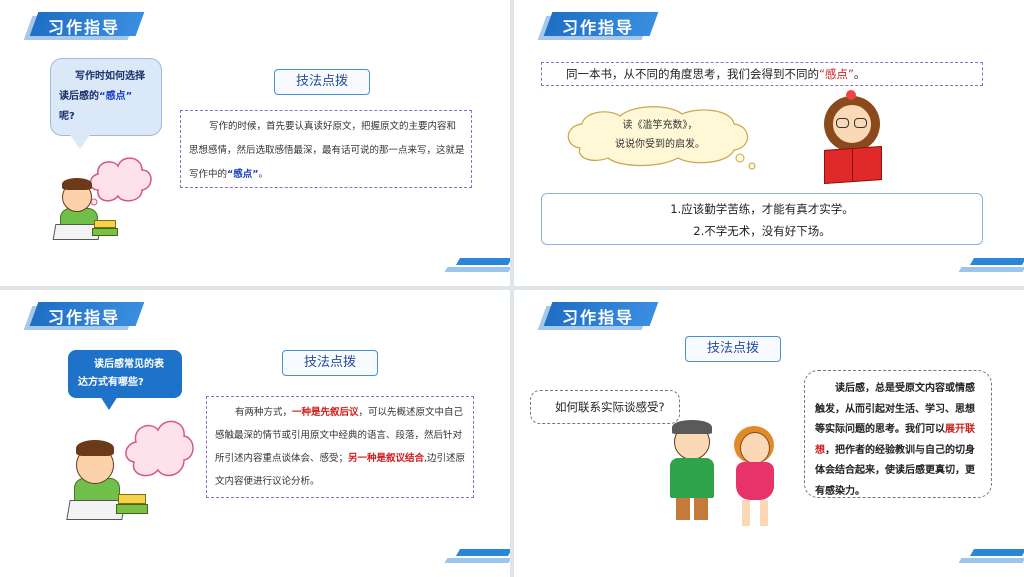  What do you see at coordinates (762, 219) in the screenshot?
I see `answers-box: 1.应该勤学苦练，才能有真才实学。 2.不学无术，没有好下场。` at bounding box center [762, 219].